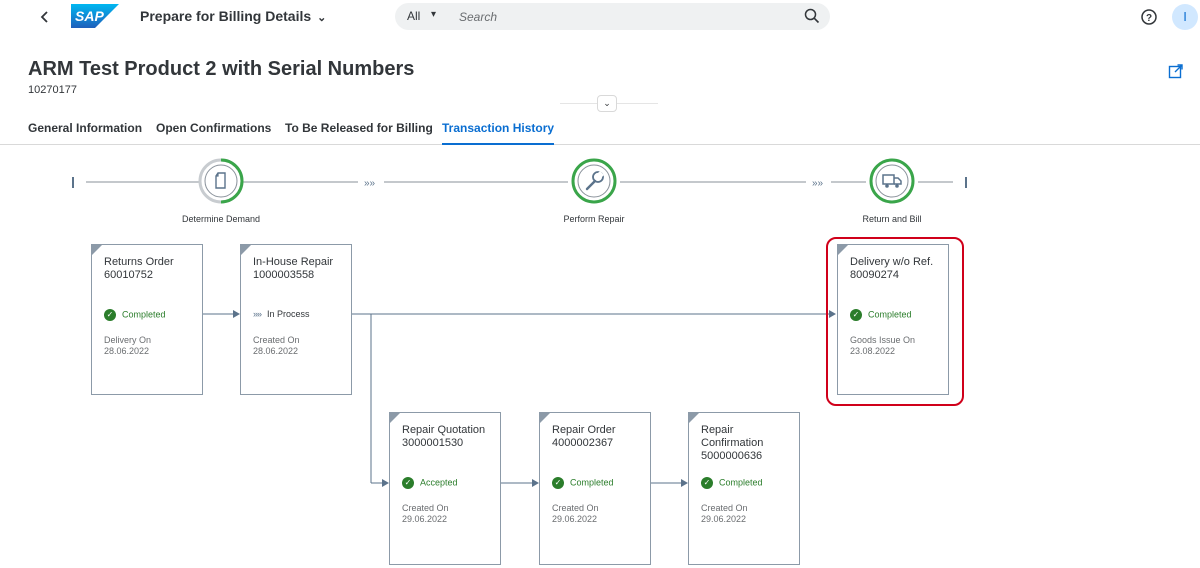  I want to click on back-button, so click(45, 17).